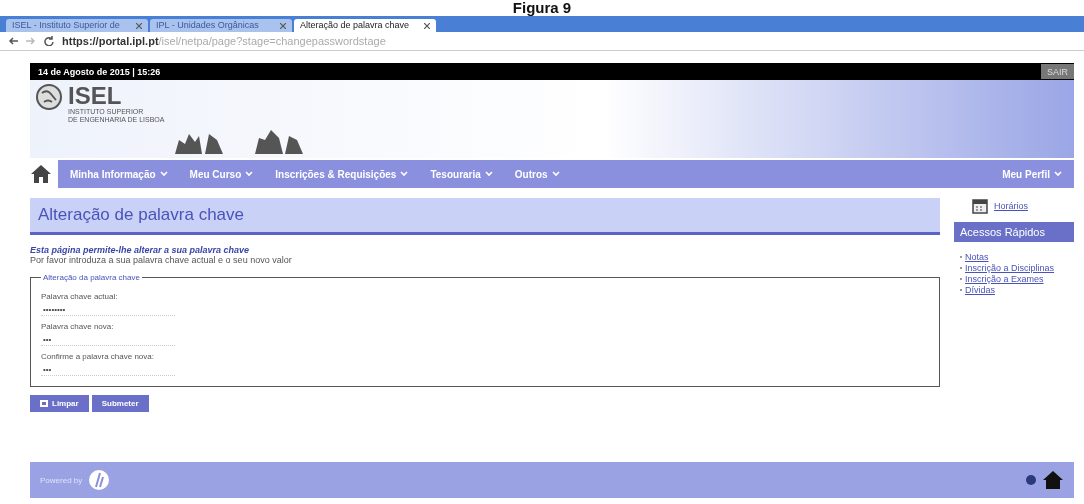  Describe the element at coordinates (977, 257) in the screenshot. I see `quick-access-link: Notas` at that location.